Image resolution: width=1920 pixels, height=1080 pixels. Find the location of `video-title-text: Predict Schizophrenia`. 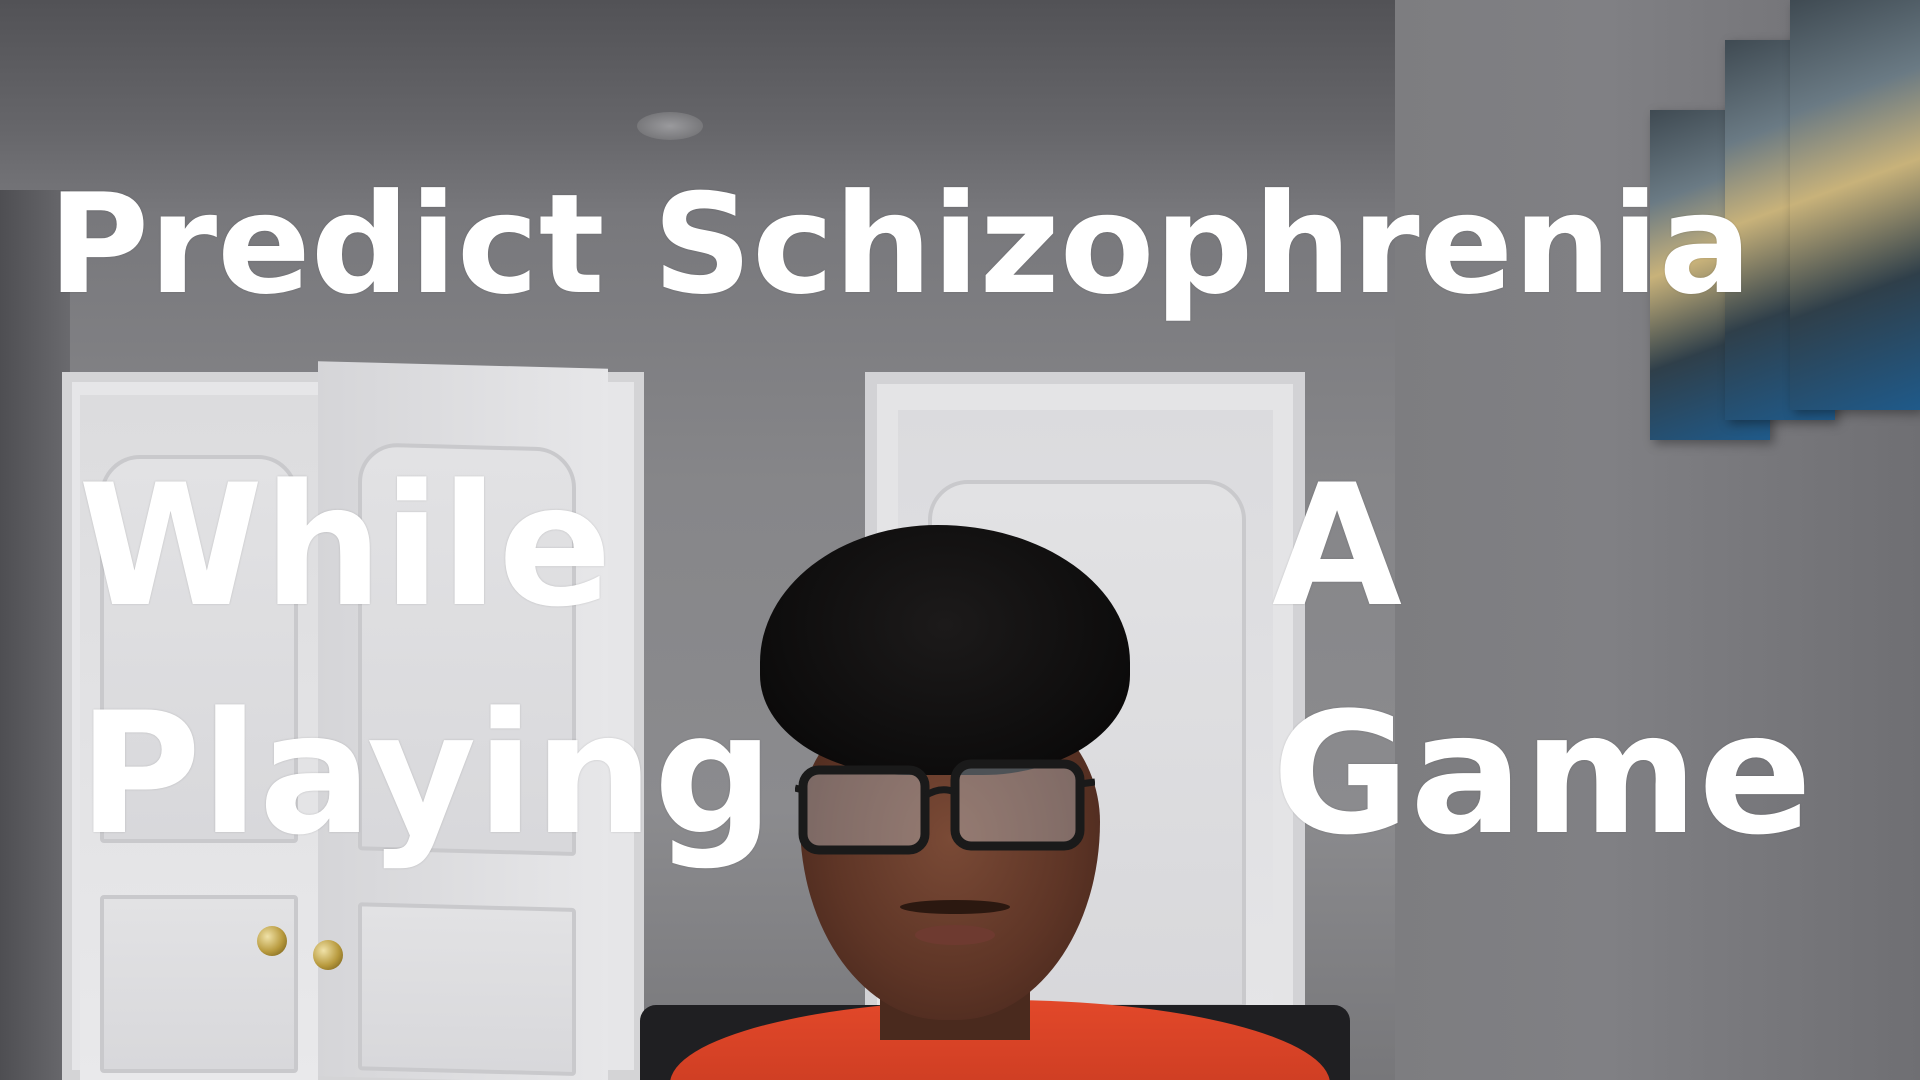

video-title-text: Predict Schizophrenia is located at coordinates (900, 244).